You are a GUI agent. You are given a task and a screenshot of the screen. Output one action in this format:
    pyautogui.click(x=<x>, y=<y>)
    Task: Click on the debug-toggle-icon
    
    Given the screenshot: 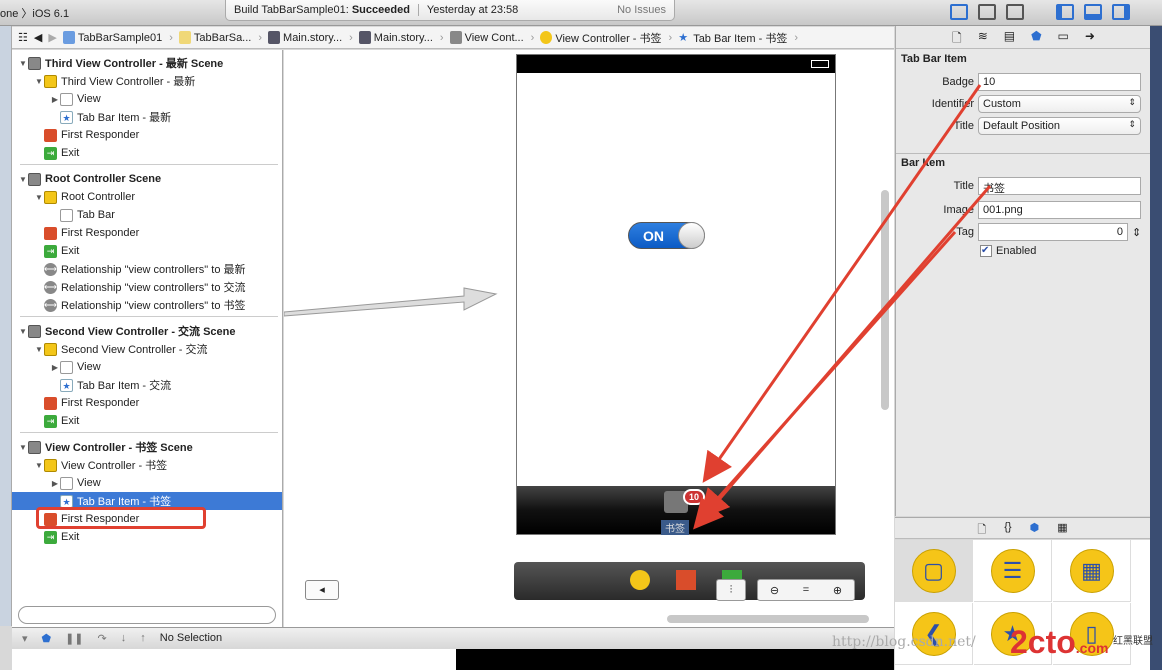 What is the action you would take?
    pyautogui.click(x=1093, y=12)
    